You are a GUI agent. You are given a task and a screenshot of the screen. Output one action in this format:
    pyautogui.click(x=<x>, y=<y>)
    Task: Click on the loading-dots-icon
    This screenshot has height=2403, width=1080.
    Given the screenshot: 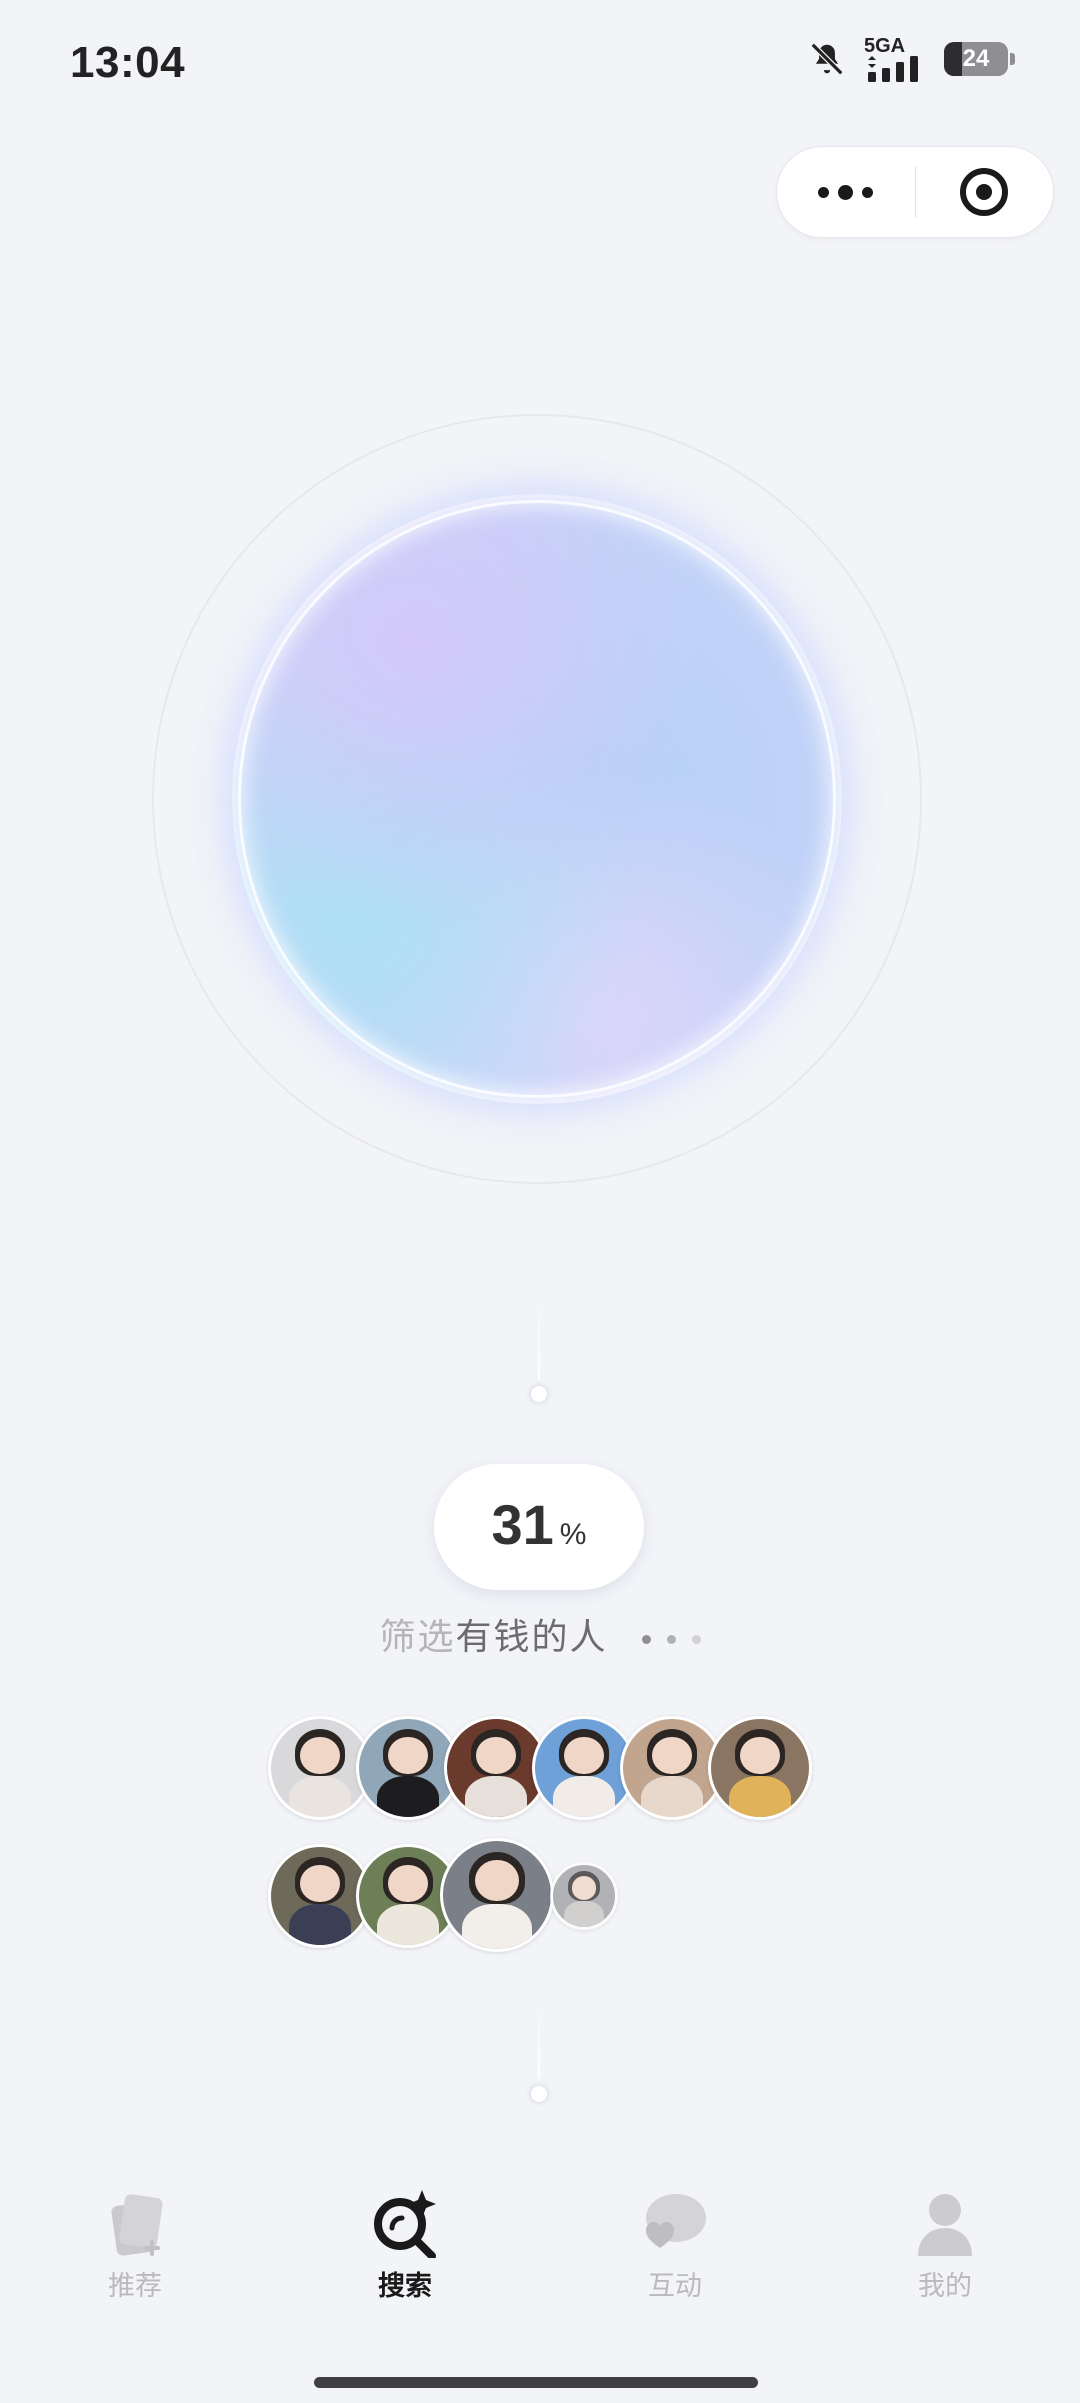 What is the action you would take?
    pyautogui.click(x=671, y=1639)
    